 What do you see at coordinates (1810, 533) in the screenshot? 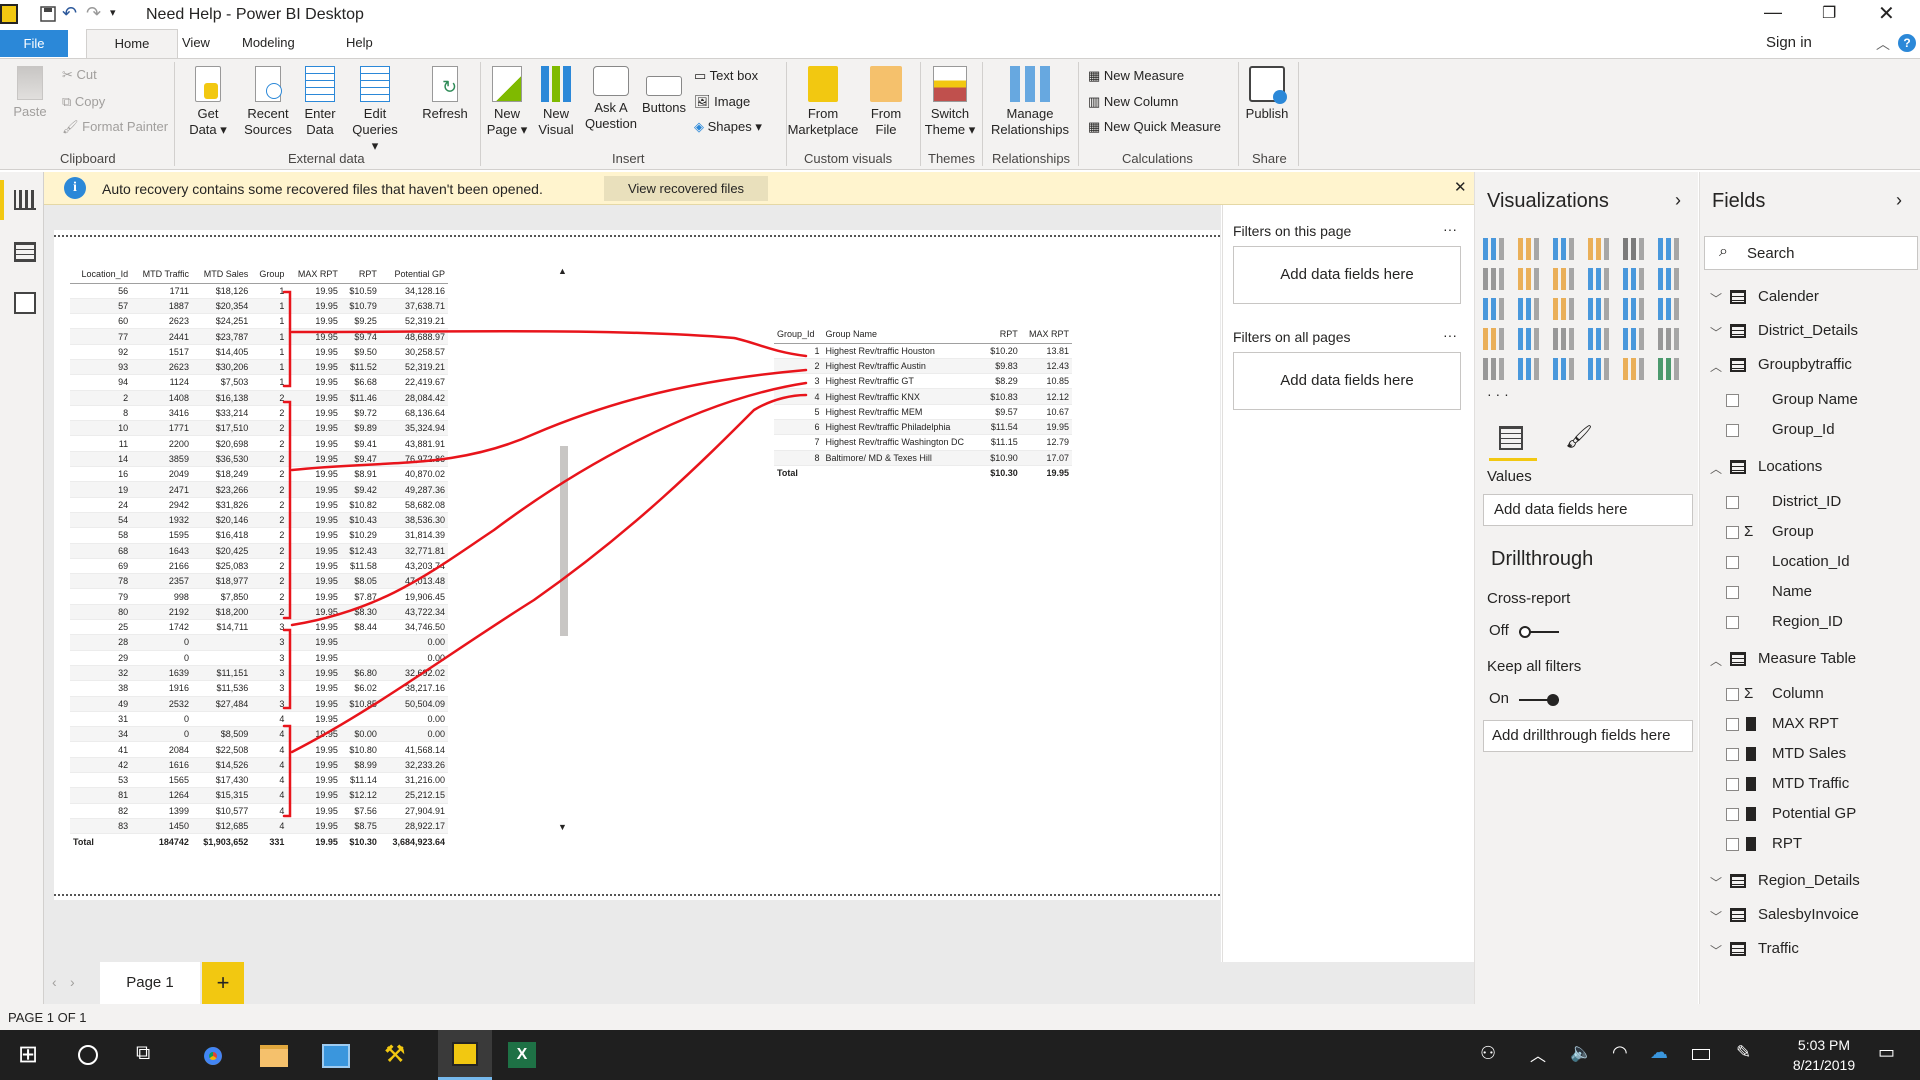
I see `field-item: Σ Group` at bounding box center [1810, 533].